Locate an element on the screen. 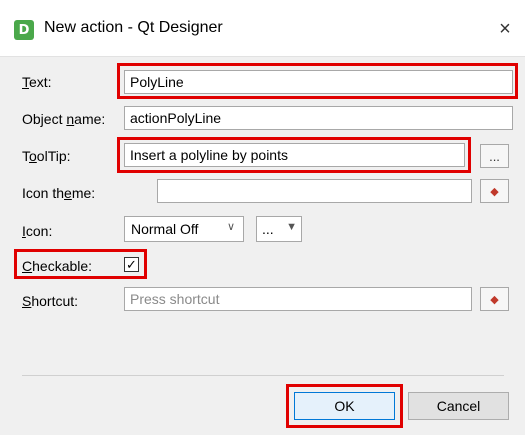  chevron-down-icon: ∨ is located at coordinates (230, 227).